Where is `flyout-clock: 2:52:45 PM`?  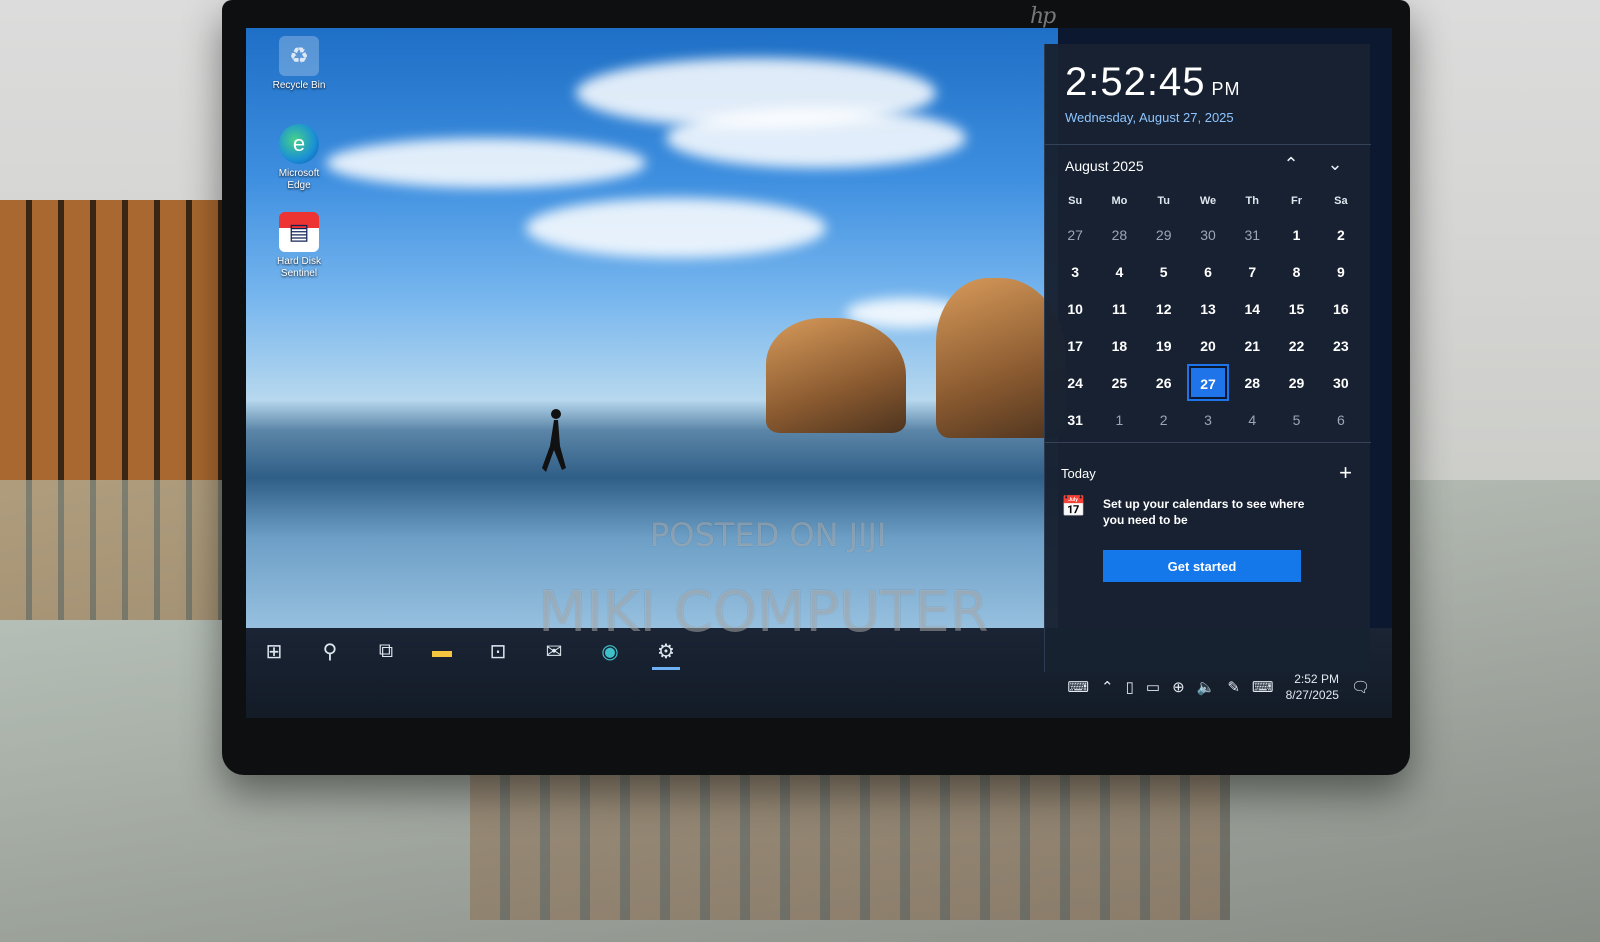 flyout-clock: 2:52:45 PM is located at coordinates (1152, 82).